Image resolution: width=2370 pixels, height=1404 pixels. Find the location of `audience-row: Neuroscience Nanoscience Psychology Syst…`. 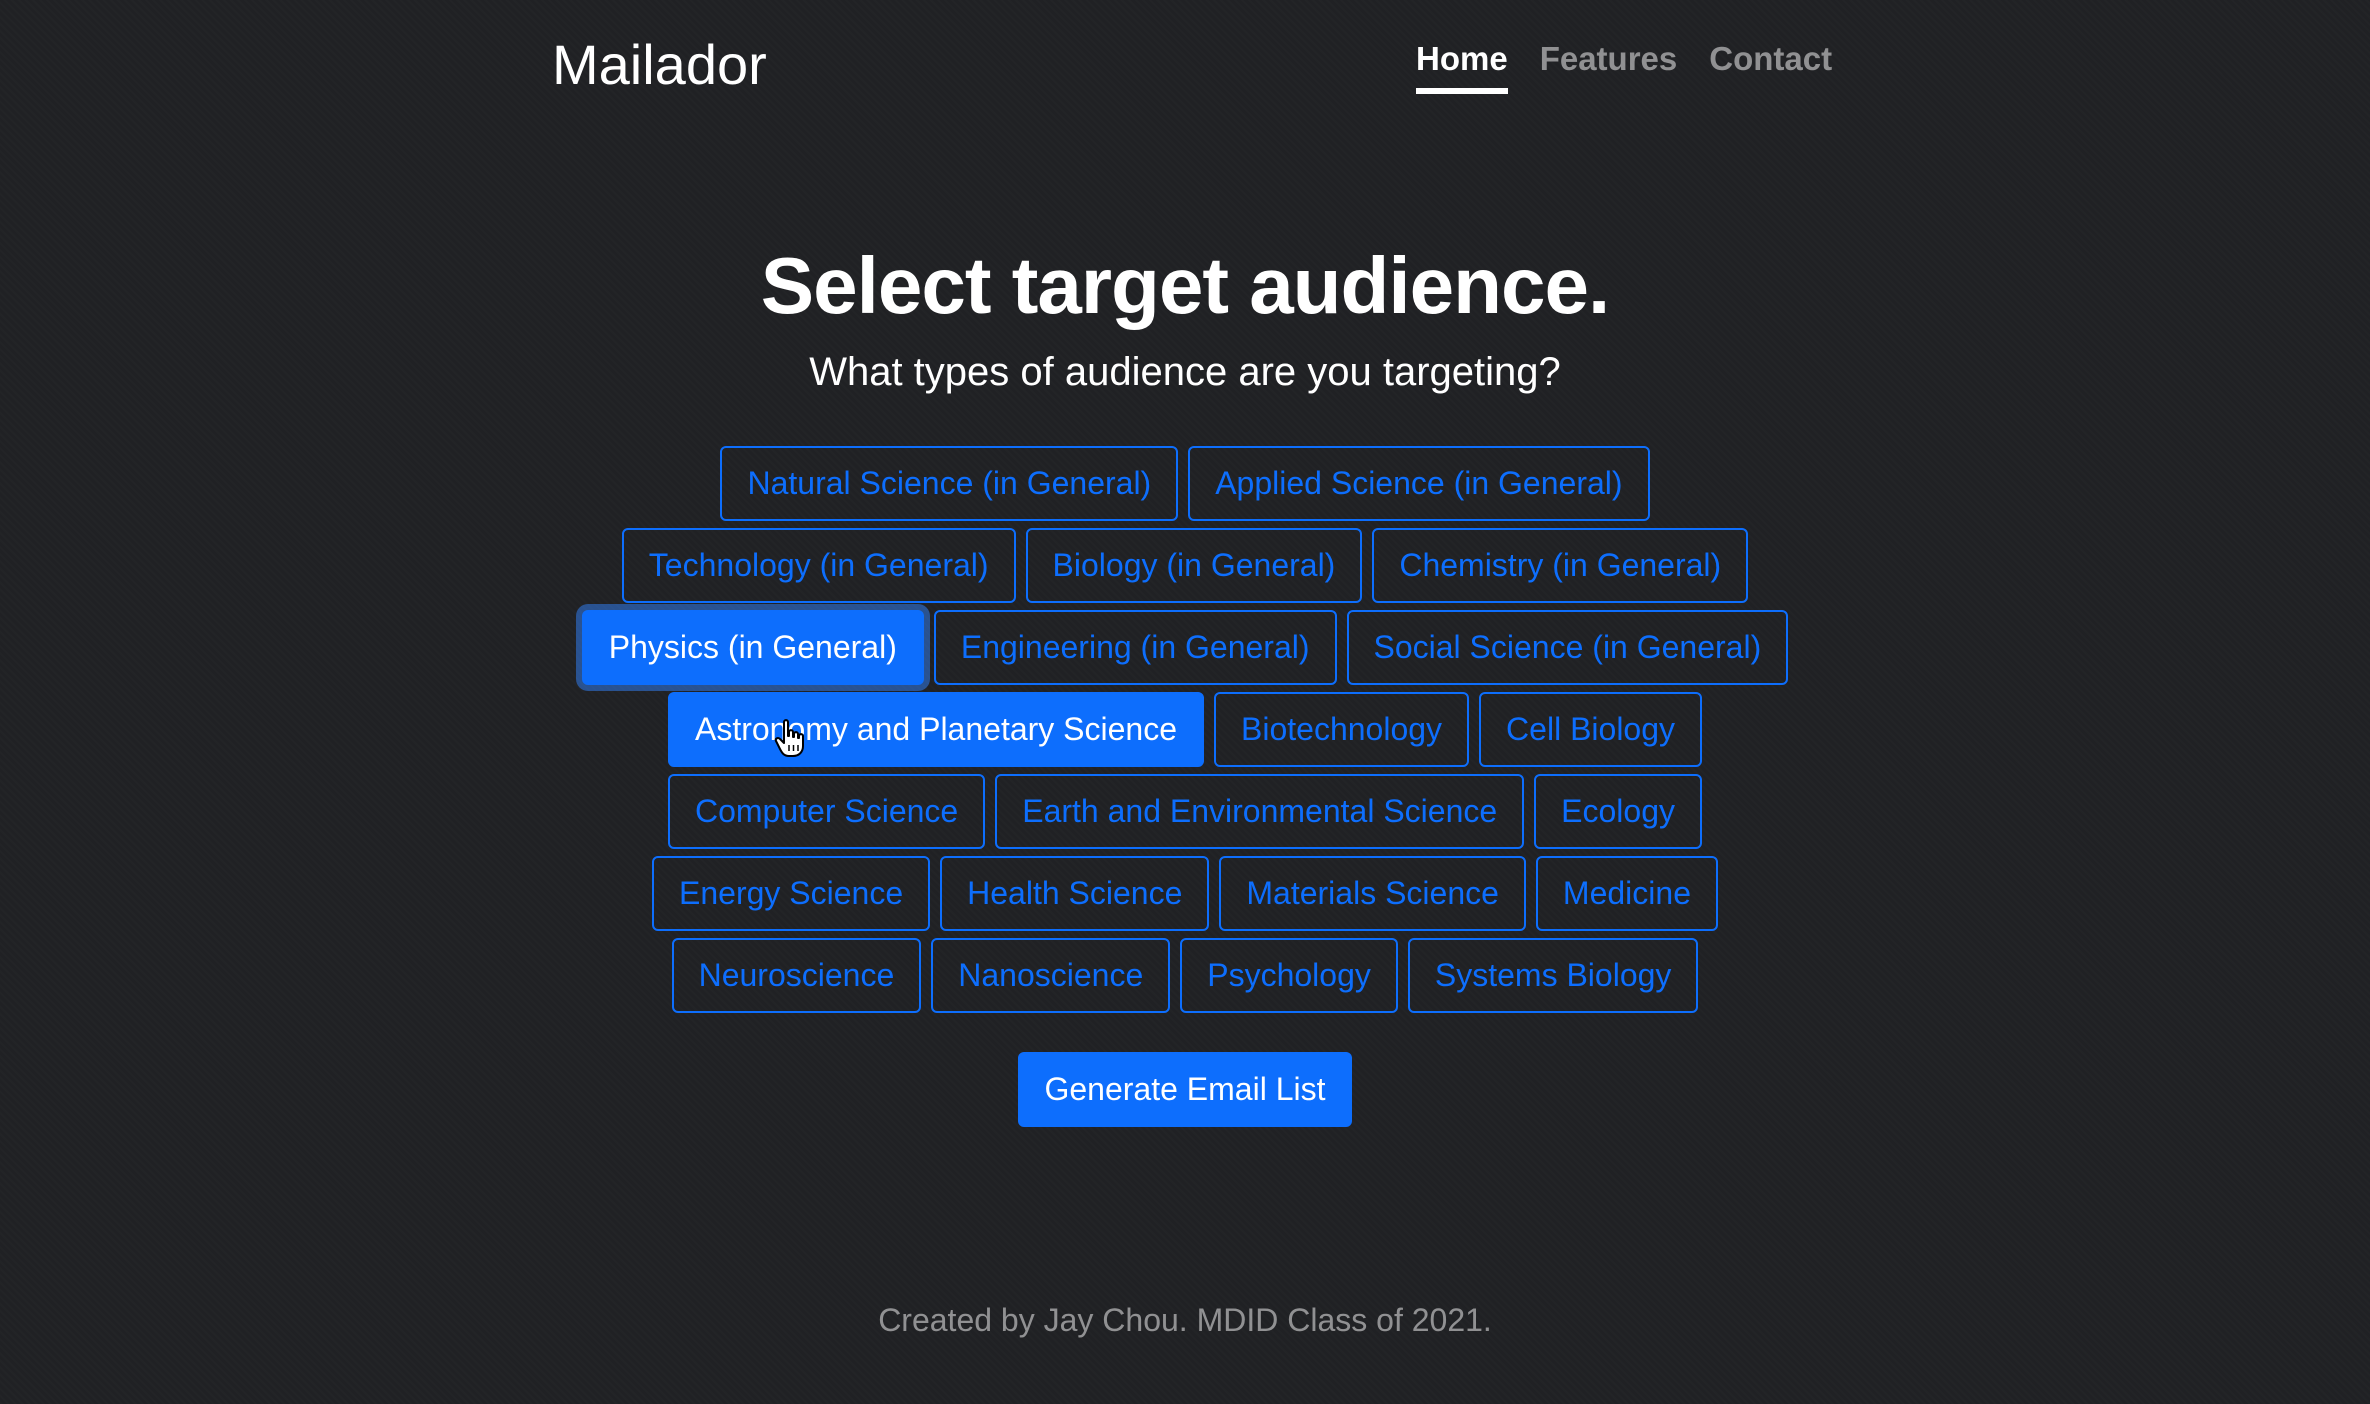

audience-row: Neuroscience Nanoscience Psychology Syst… is located at coordinates (1185, 975).